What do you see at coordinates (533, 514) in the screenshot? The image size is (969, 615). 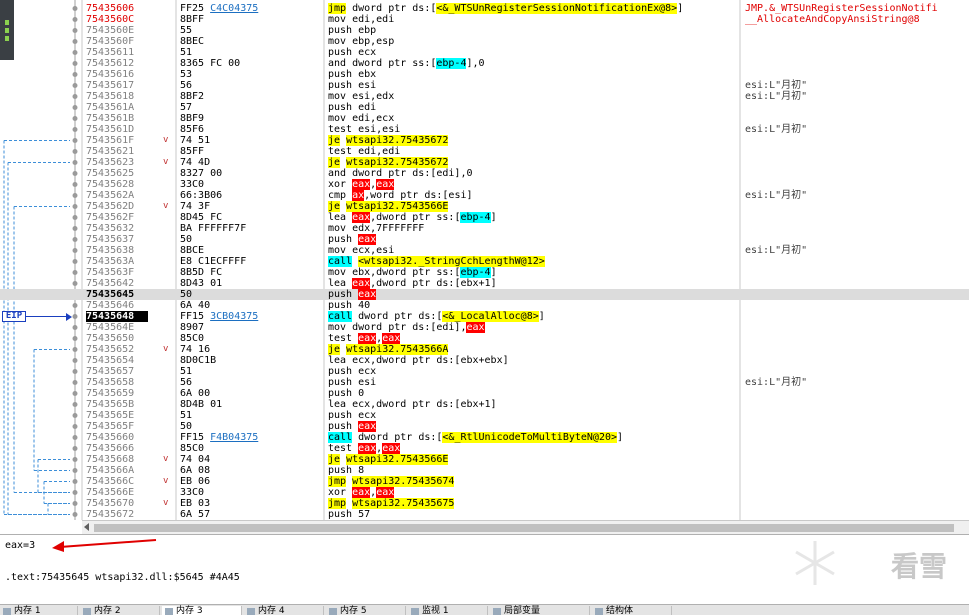 I see `disassembly-cell: push 57` at bounding box center [533, 514].